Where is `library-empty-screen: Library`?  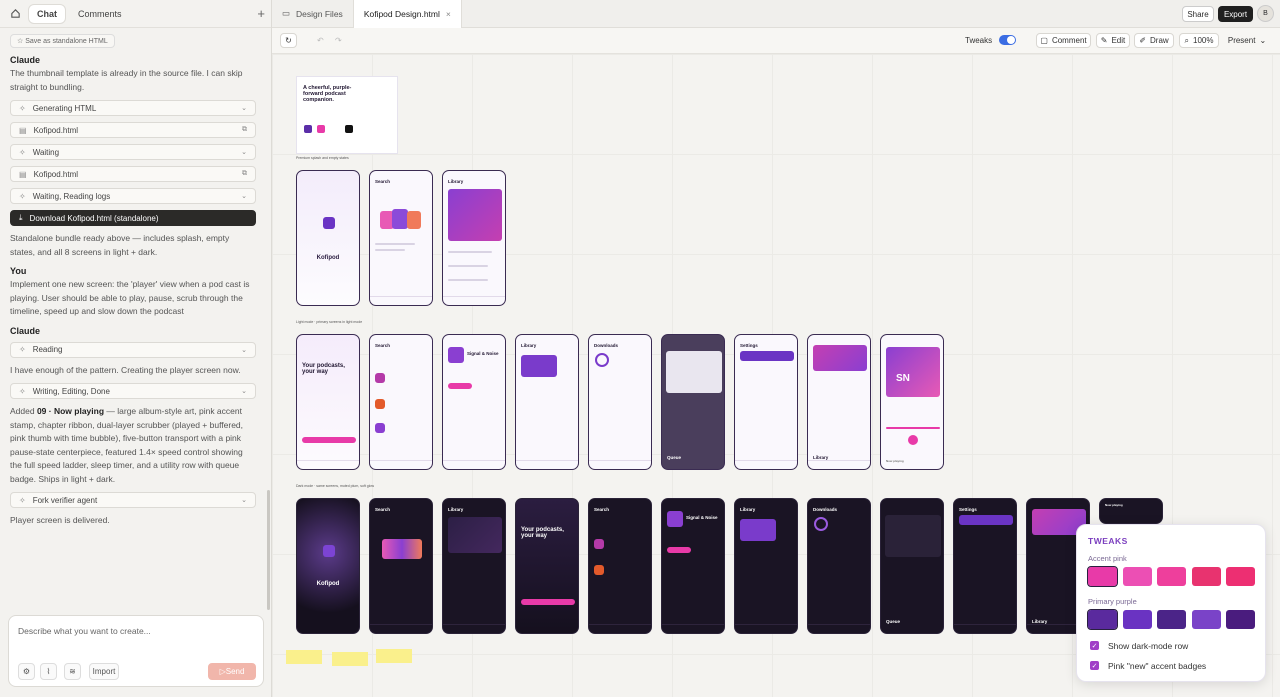 library-empty-screen: Library is located at coordinates (474, 238).